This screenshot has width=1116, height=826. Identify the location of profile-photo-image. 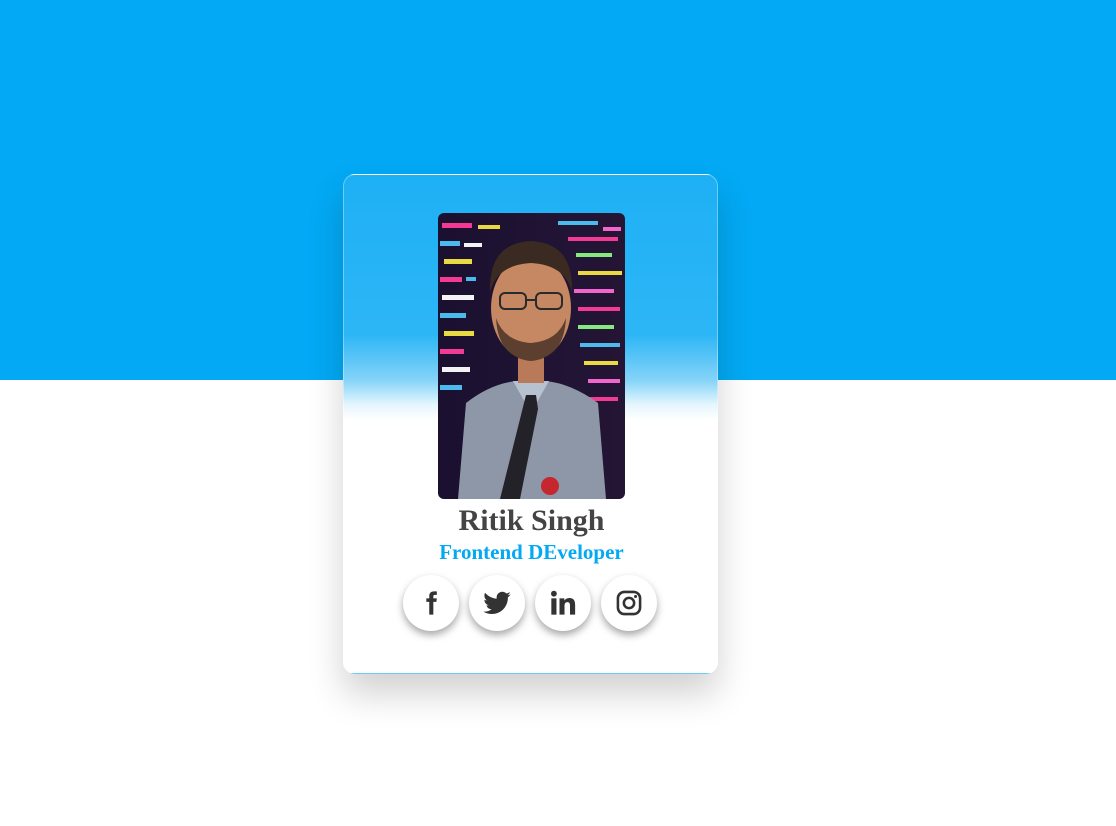
(531, 356).